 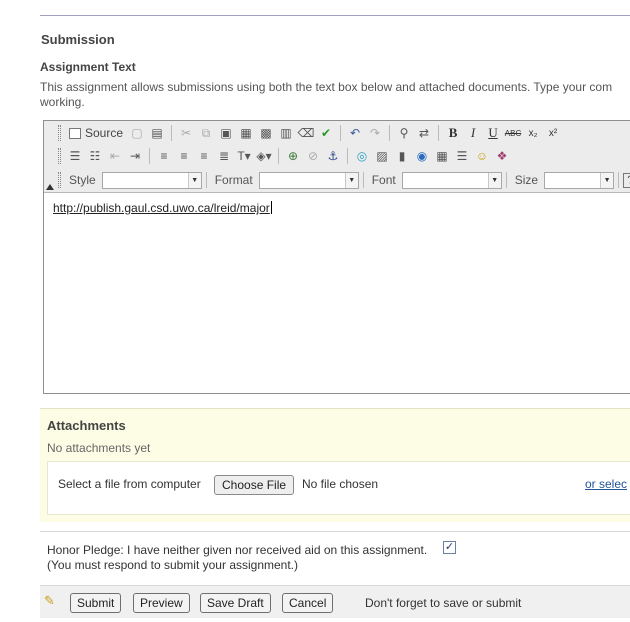 What do you see at coordinates (151, 180) in the screenshot?
I see `style-select: ▼` at bounding box center [151, 180].